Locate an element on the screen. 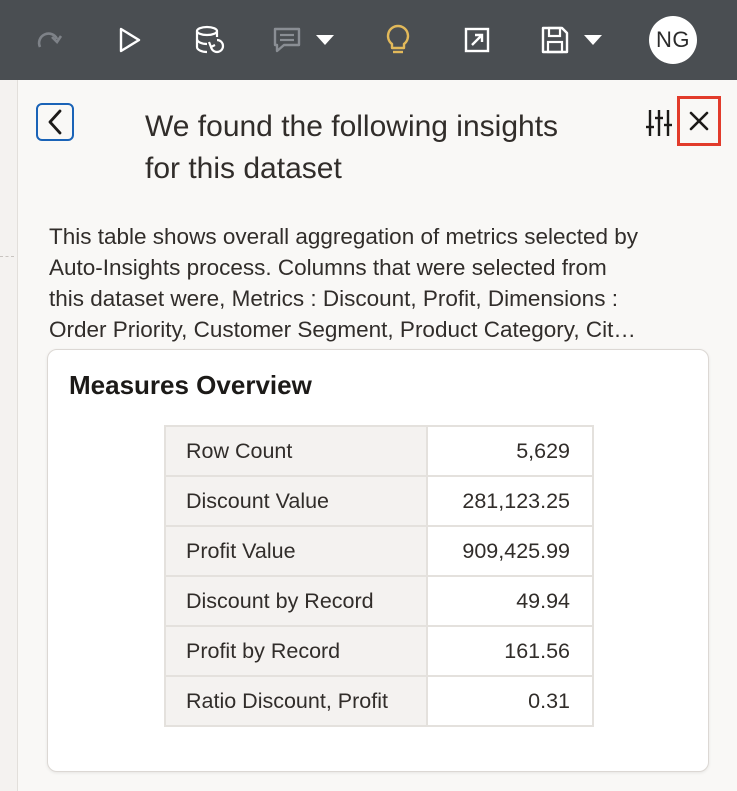  dataset-refresh-button is located at coordinates (210, 40).